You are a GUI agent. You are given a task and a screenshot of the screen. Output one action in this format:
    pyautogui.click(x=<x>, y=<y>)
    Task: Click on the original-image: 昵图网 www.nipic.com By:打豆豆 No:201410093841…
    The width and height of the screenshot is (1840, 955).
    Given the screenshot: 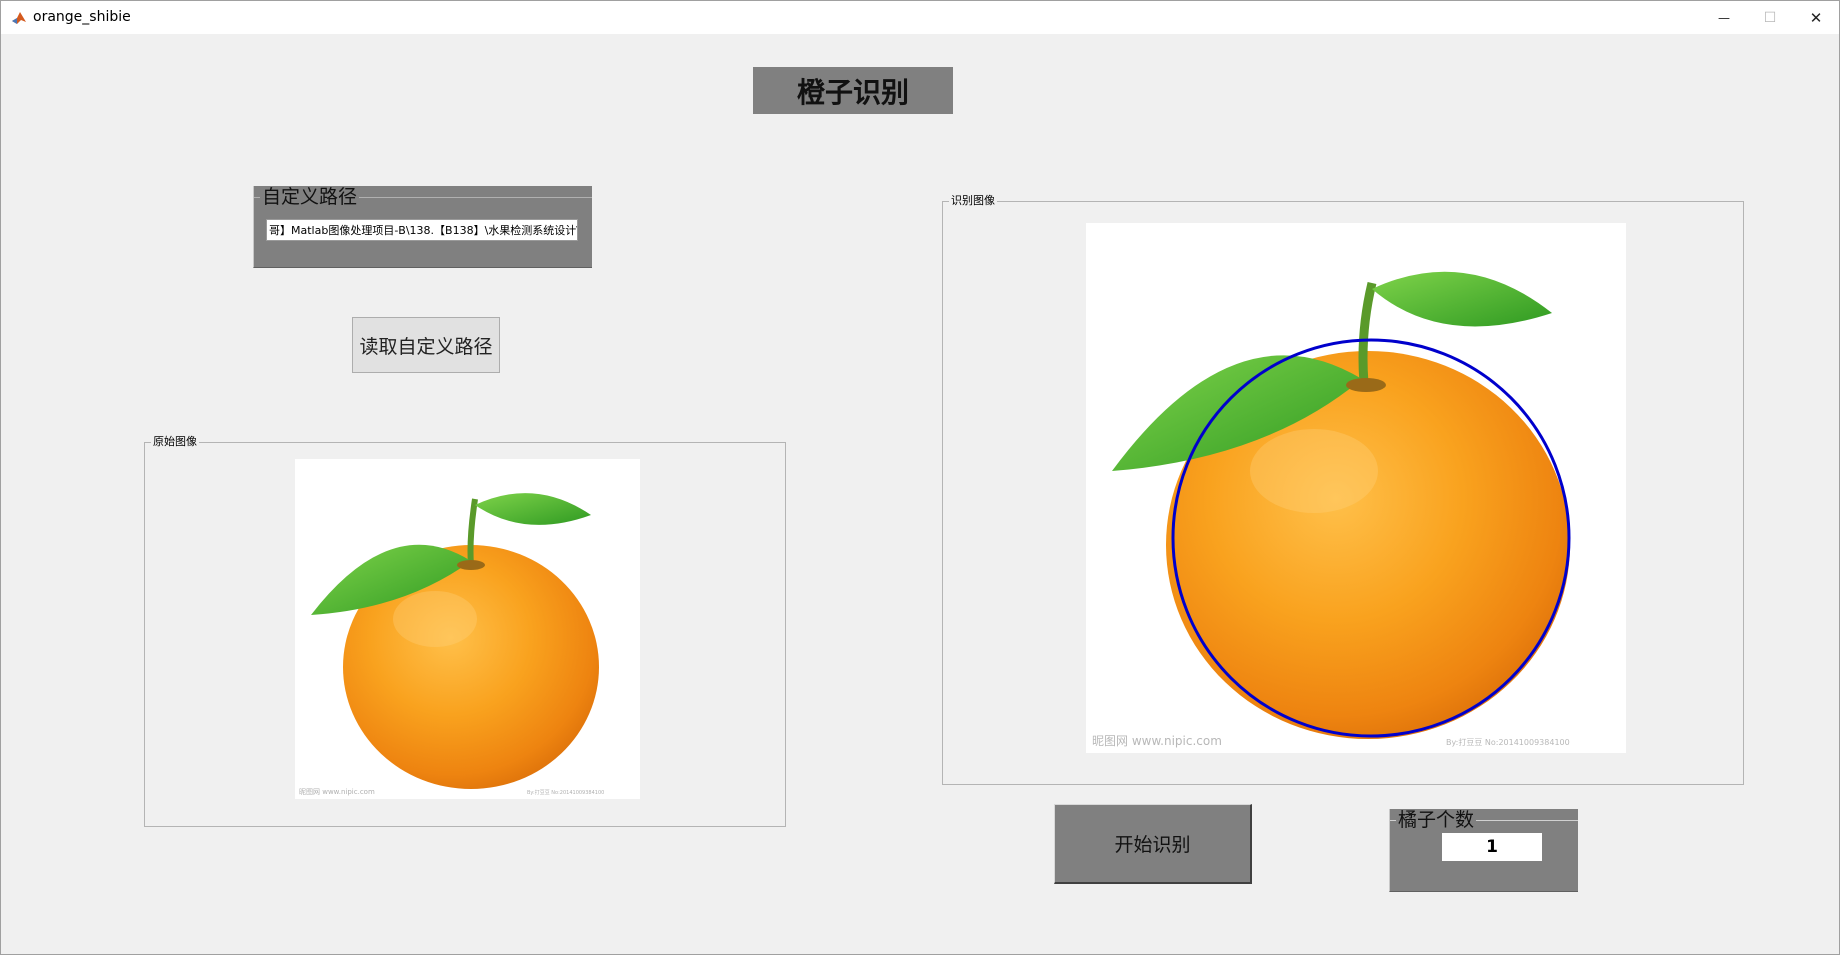 What is the action you would take?
    pyautogui.click(x=467, y=629)
    